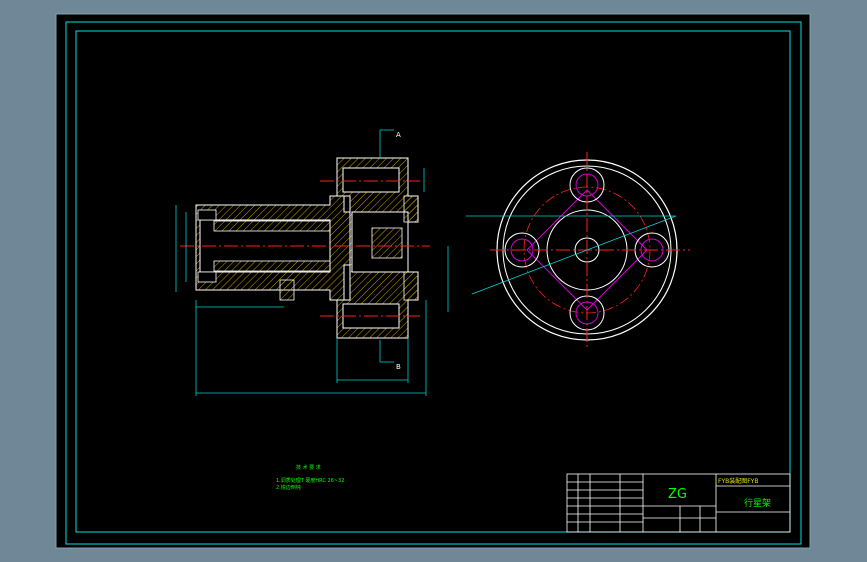 Image resolution: width=867 pixels, height=562 pixels. I want to click on section-label-b: B, so click(398, 367).